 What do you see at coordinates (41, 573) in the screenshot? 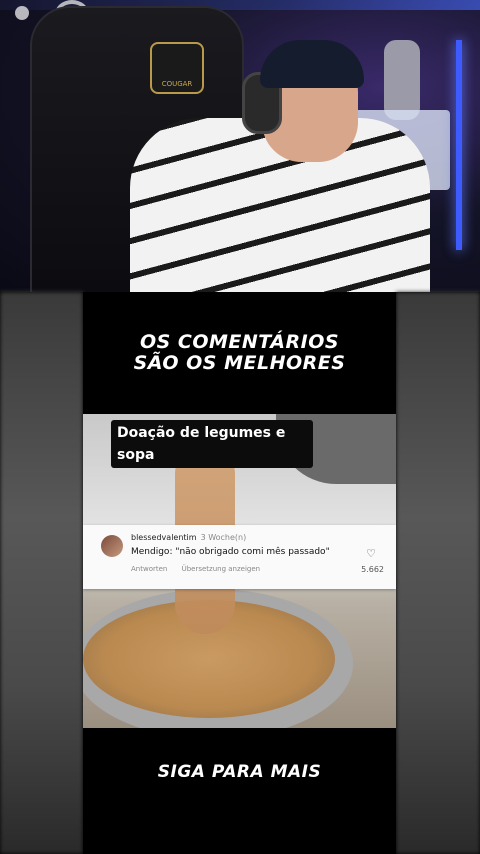
I see `blurred-side-left` at bounding box center [41, 573].